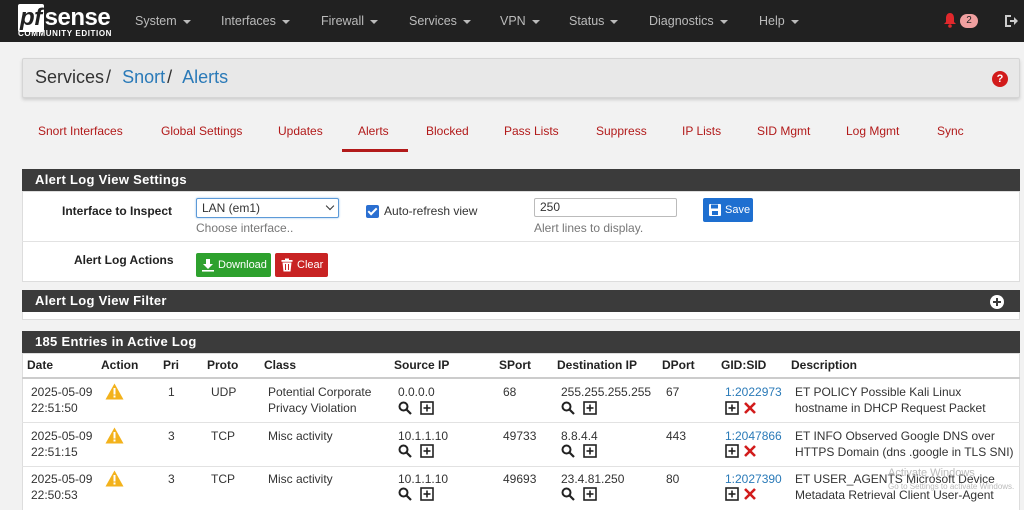 This screenshot has width=1024, height=510. I want to click on col-class: Class, so click(280, 365).